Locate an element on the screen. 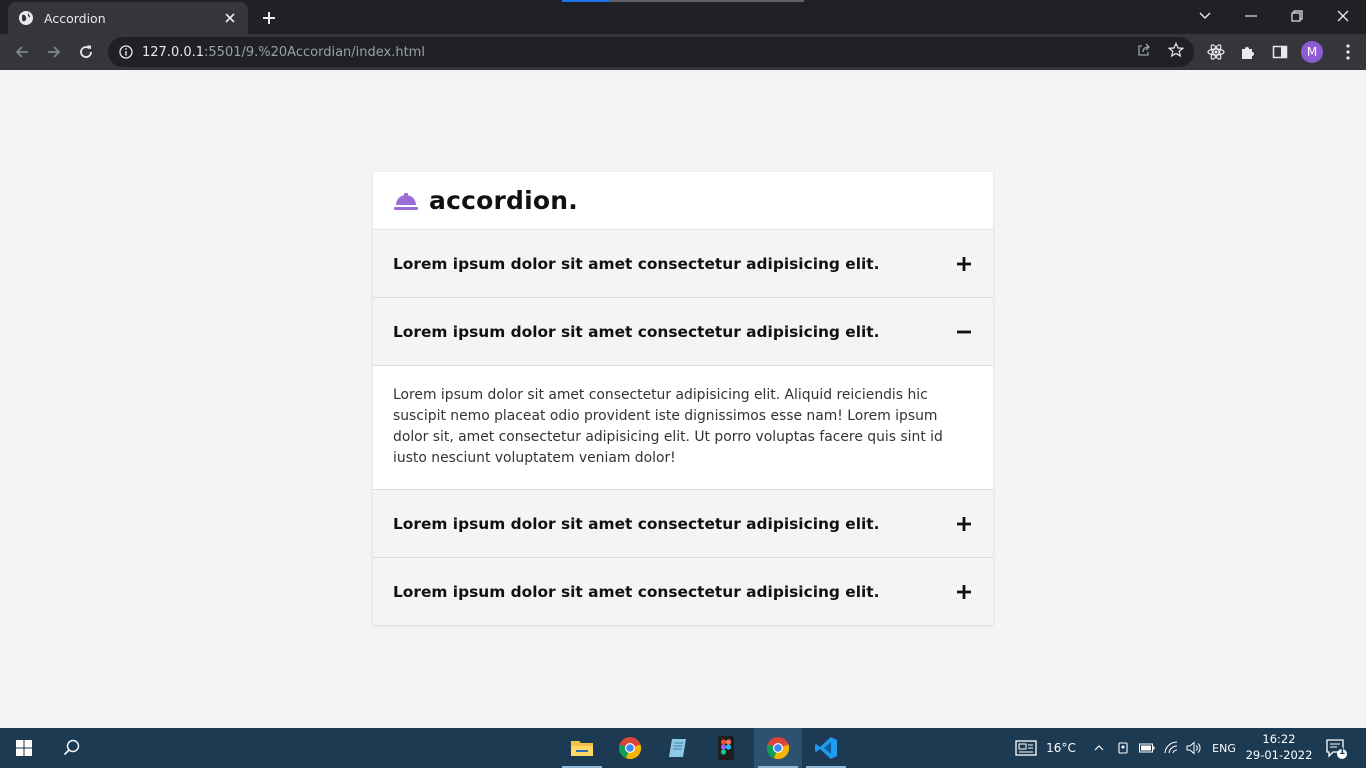 This screenshot has height=768, width=1366. minus-icon is located at coordinates (964, 332).